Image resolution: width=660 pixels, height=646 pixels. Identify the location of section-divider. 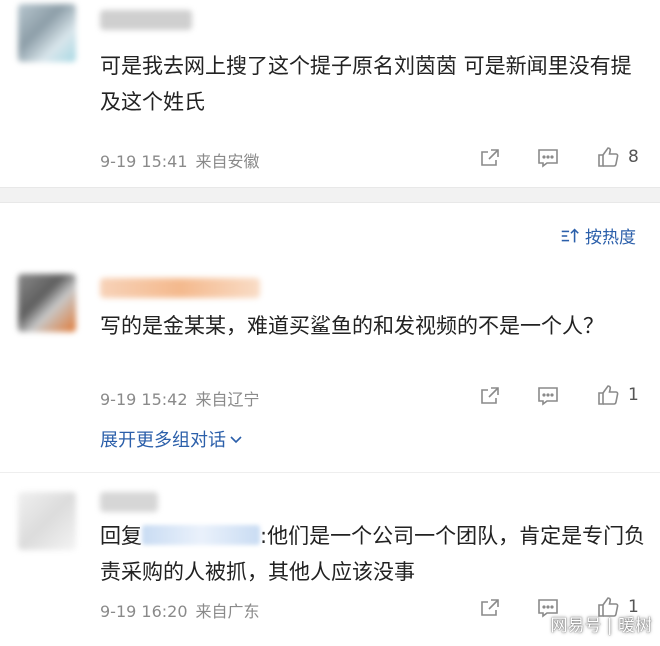
(330, 195).